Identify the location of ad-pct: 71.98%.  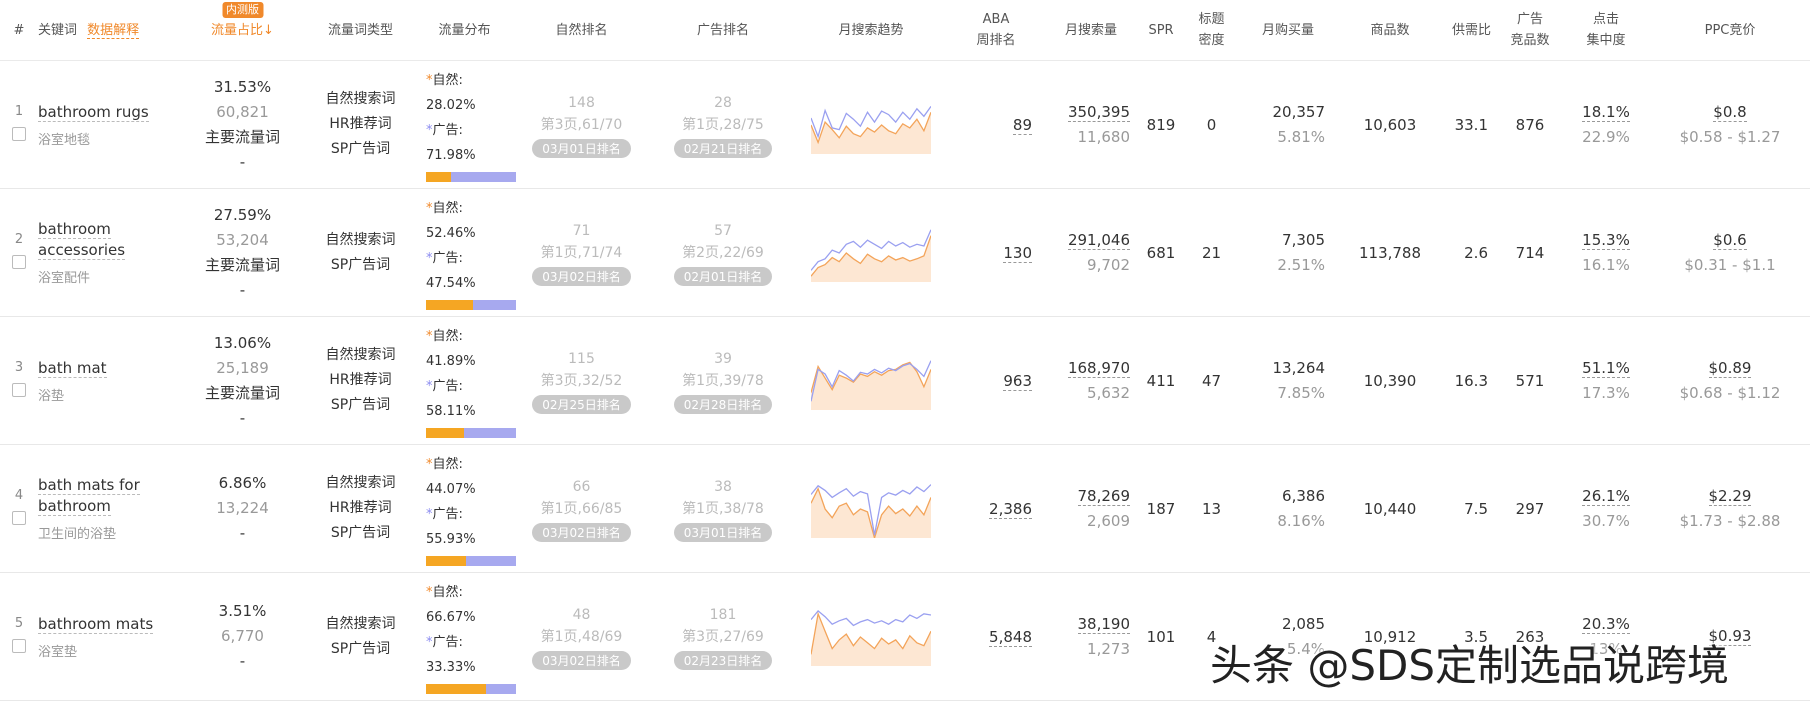
(451, 155).